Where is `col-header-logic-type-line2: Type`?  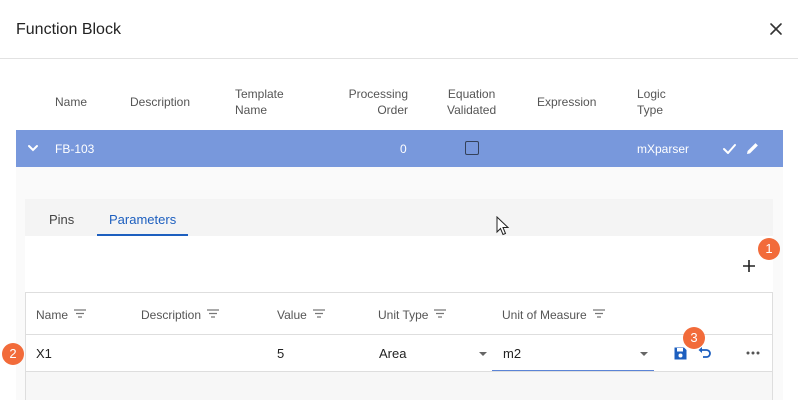
col-header-logic-type-line2: Type is located at coordinates (650, 110).